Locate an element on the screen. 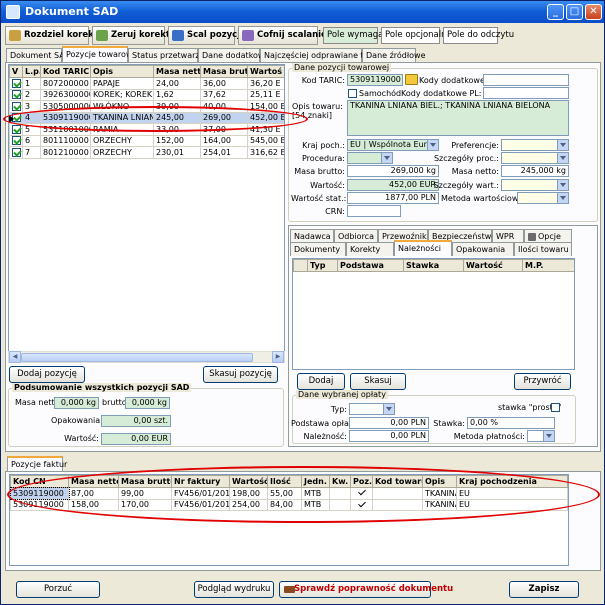 The image size is (605, 605). merge-items-button: Scal pozycje is located at coordinates (207, 35).